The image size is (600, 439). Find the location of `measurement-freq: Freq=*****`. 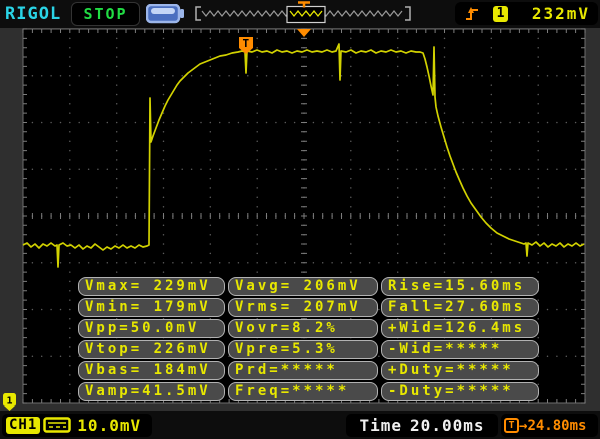

measurement-freq: Freq=***** is located at coordinates (303, 391).